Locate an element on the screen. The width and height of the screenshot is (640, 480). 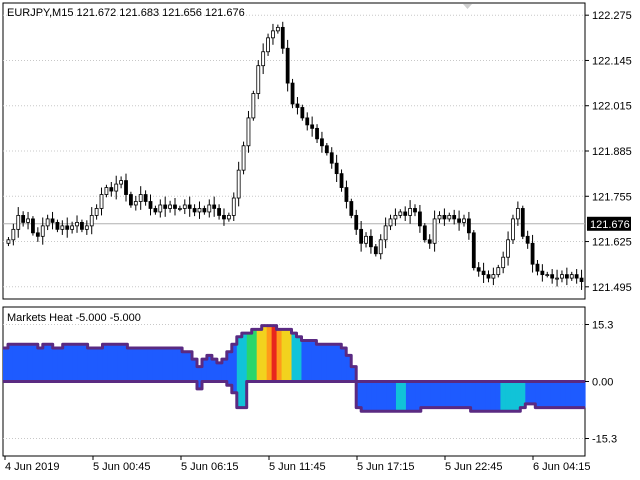
price-tick-label: 121.625 is located at coordinates (612, 243).